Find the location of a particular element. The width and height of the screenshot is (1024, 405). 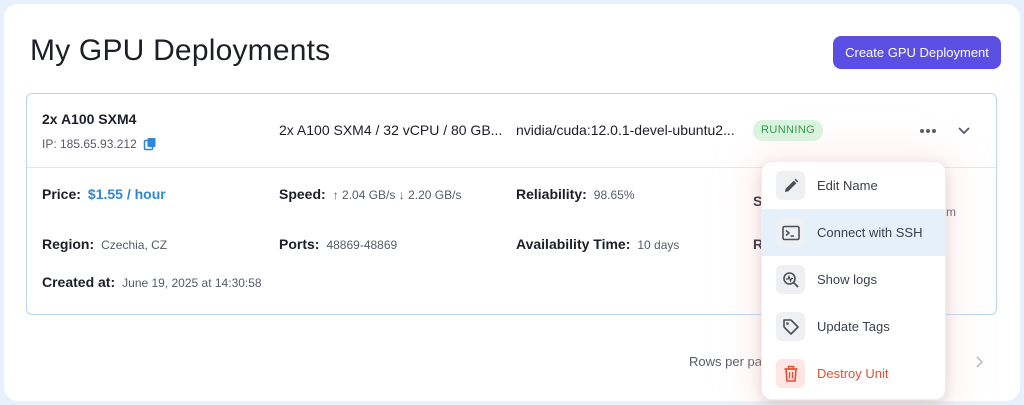

speed-field: Speed: ↑ 2.04 GB/s ↓ 2.20 GB/s is located at coordinates (370, 194).